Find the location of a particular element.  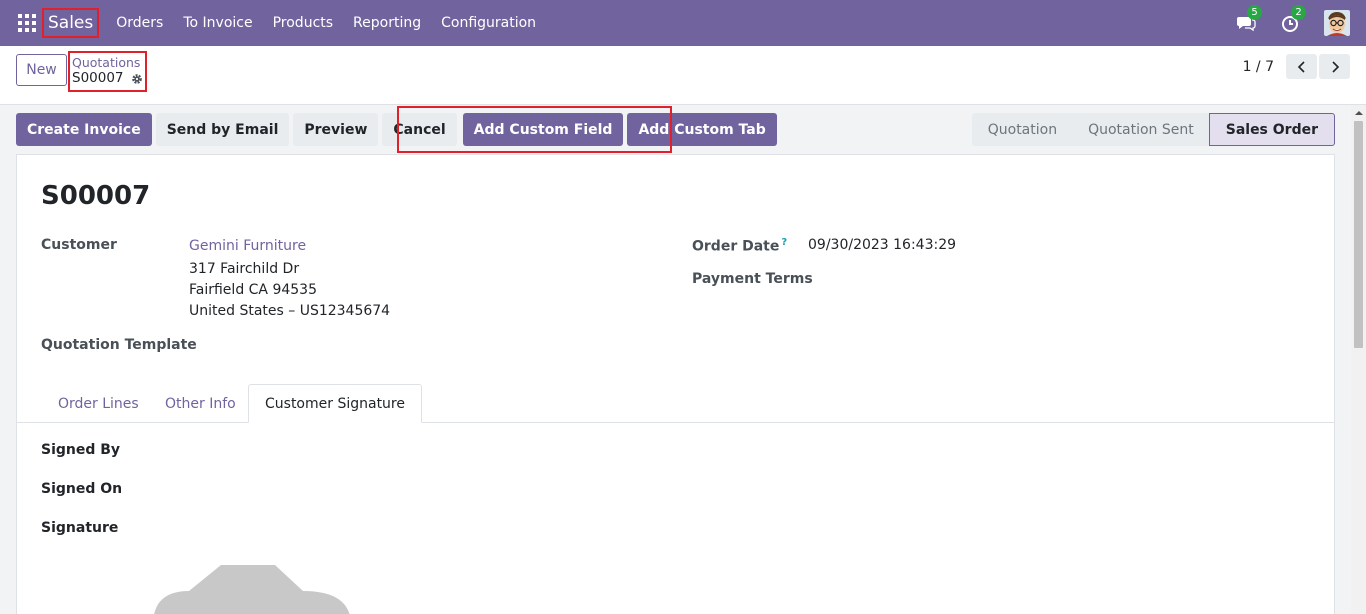

menu-item-products: Products is located at coordinates (303, 23).